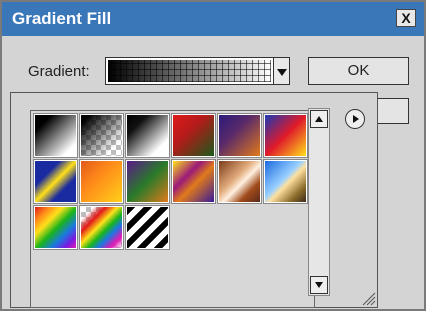 This screenshot has width=426, height=311. Describe the element at coordinates (369, 299) in the screenshot. I see `resize-grip-icon` at that location.